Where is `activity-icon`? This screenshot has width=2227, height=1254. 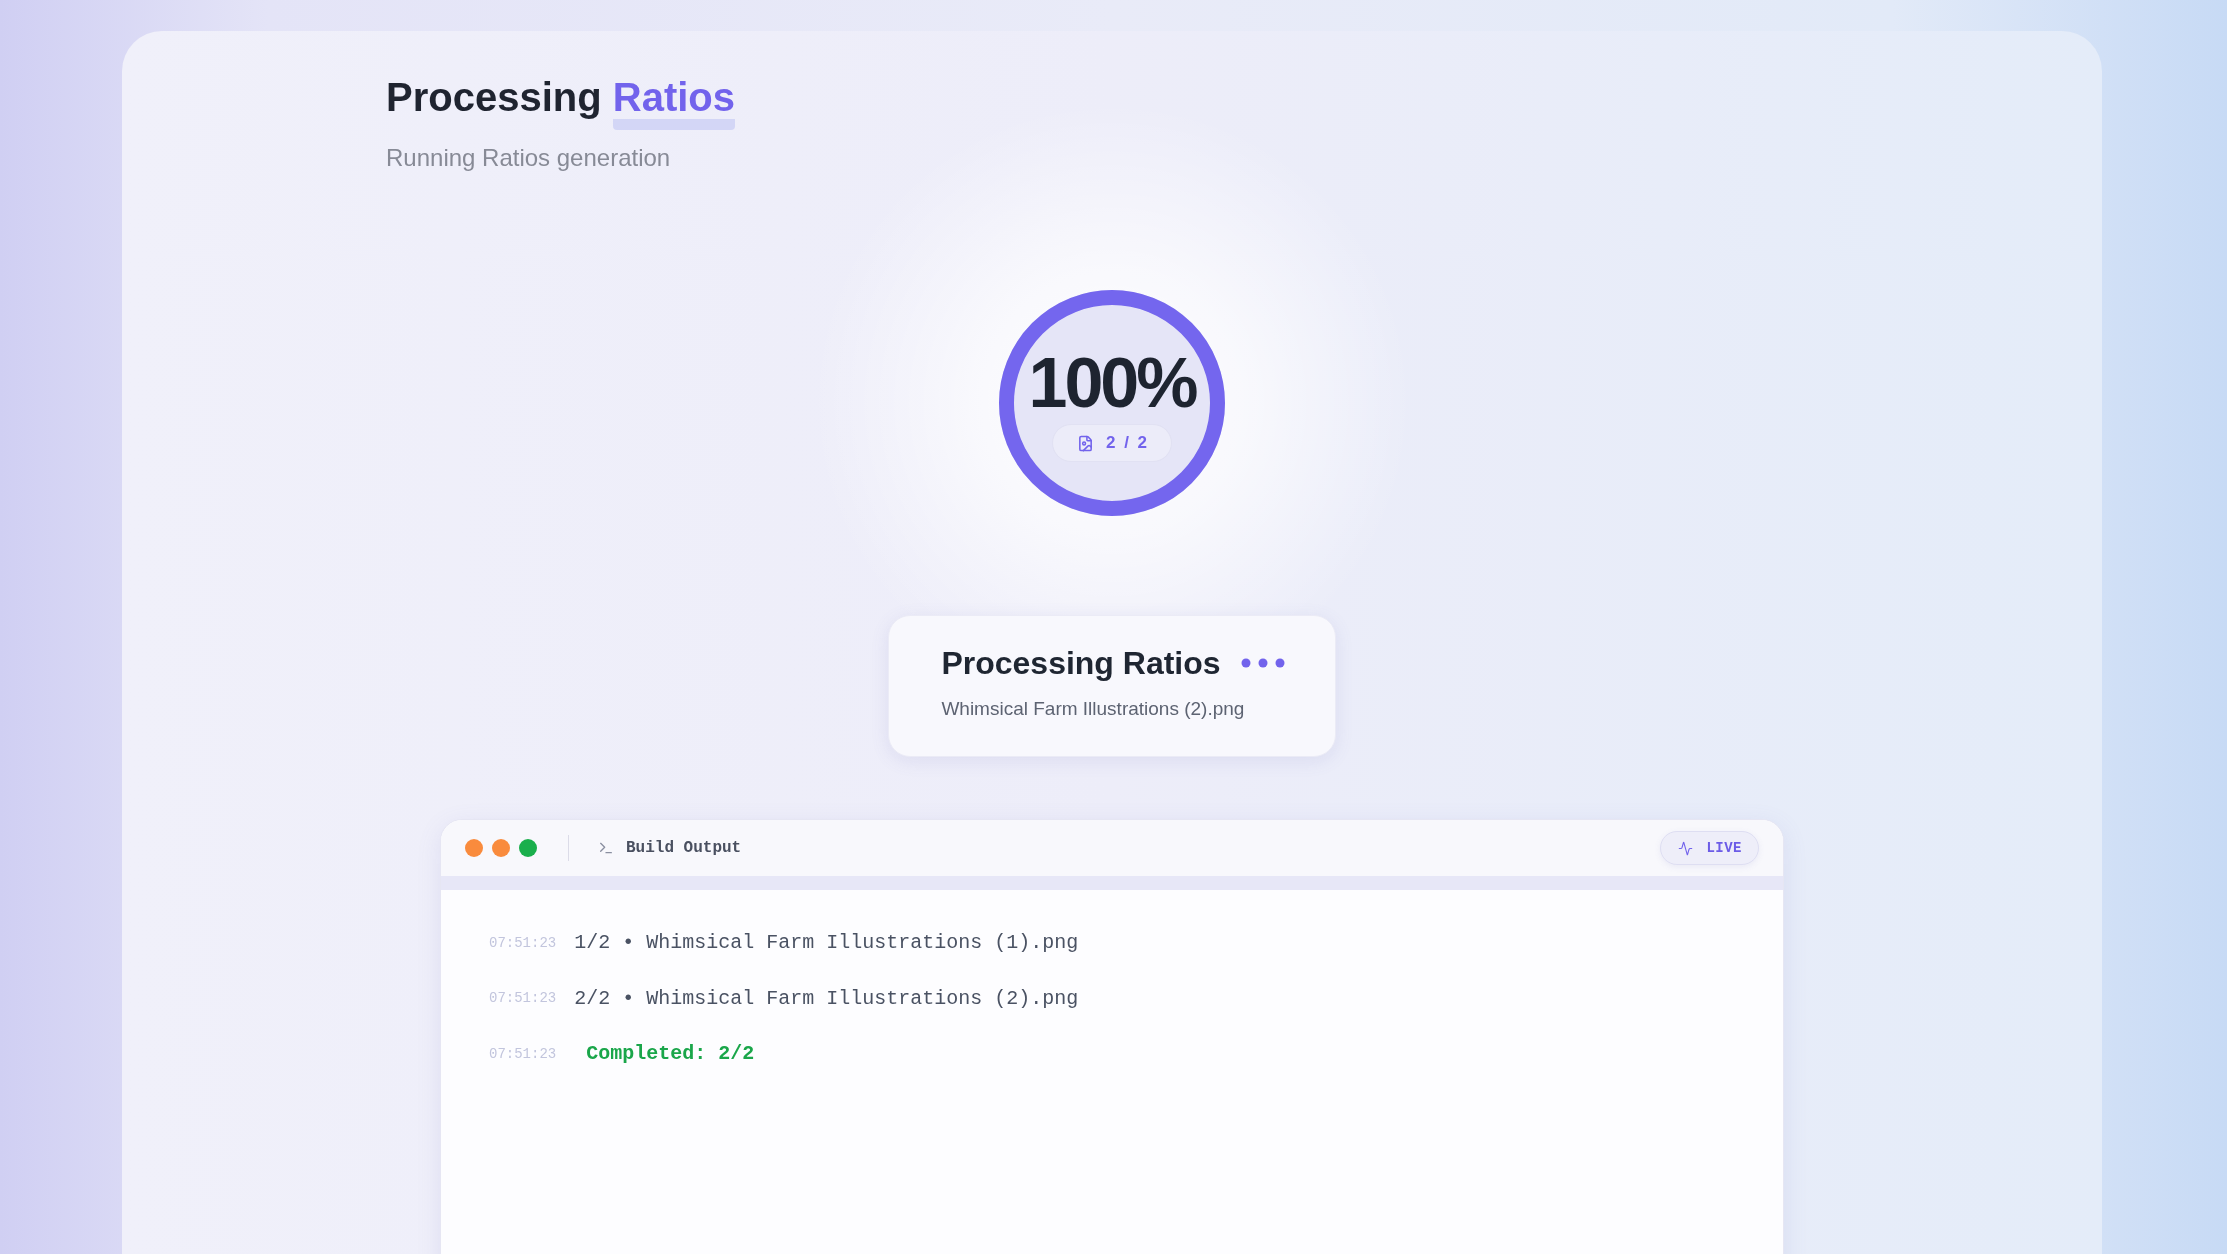
activity-icon is located at coordinates (1686, 848).